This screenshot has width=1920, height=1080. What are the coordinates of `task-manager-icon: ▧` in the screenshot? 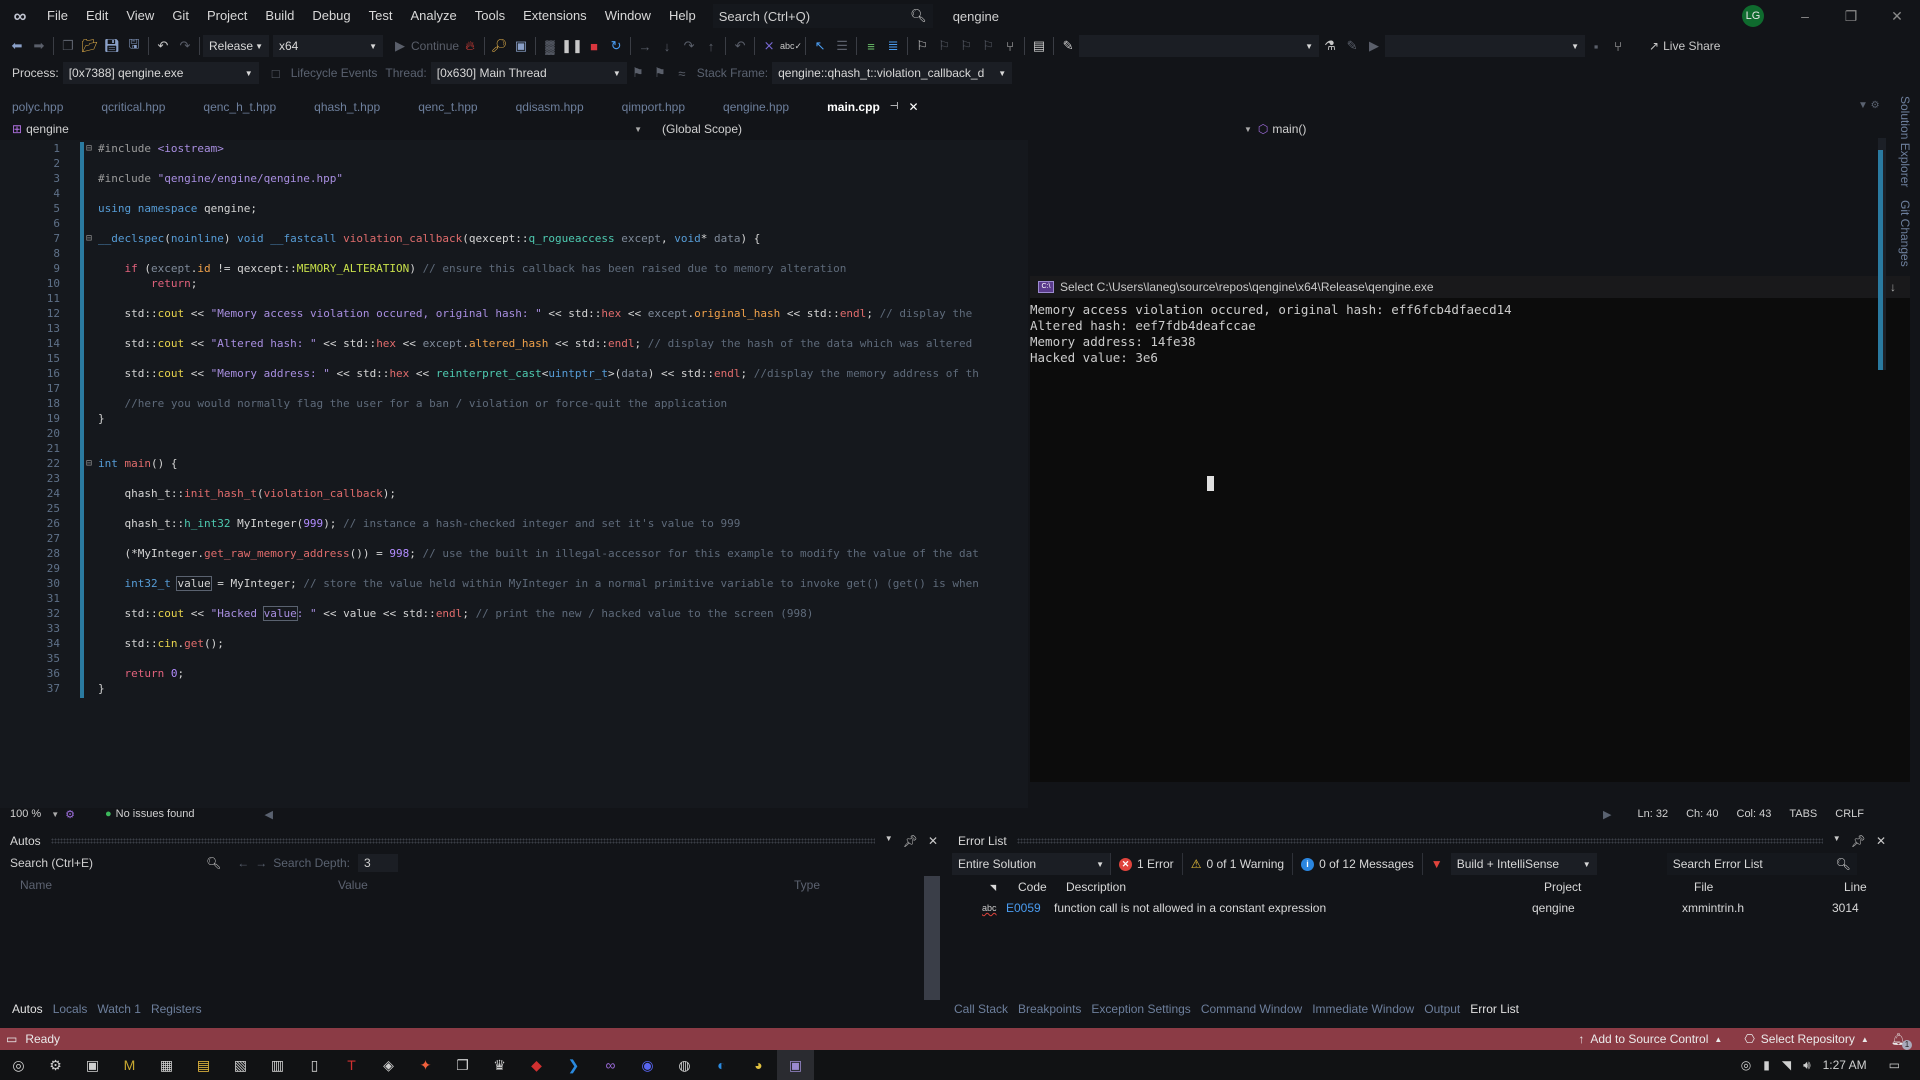 It's located at (240, 1065).